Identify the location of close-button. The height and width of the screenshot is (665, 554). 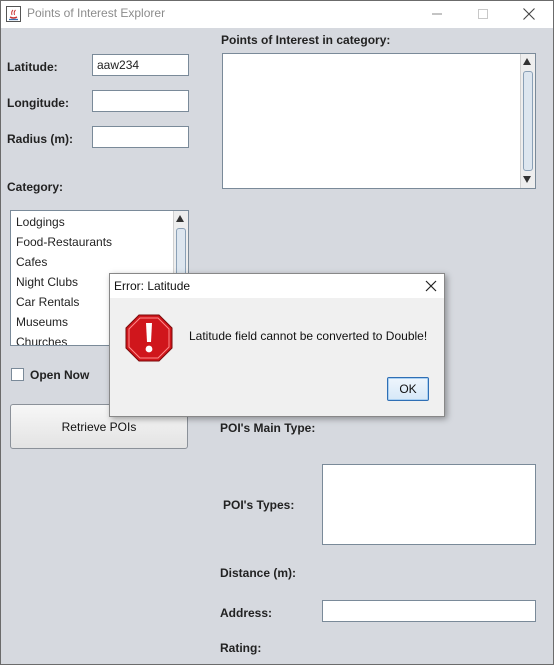
(529, 14).